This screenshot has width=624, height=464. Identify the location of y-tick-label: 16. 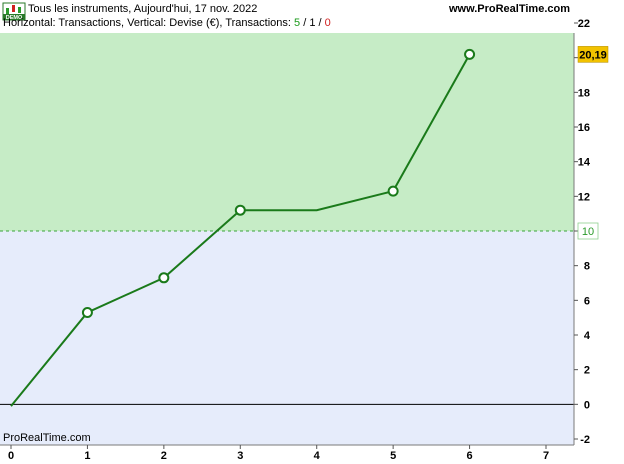
(584, 128).